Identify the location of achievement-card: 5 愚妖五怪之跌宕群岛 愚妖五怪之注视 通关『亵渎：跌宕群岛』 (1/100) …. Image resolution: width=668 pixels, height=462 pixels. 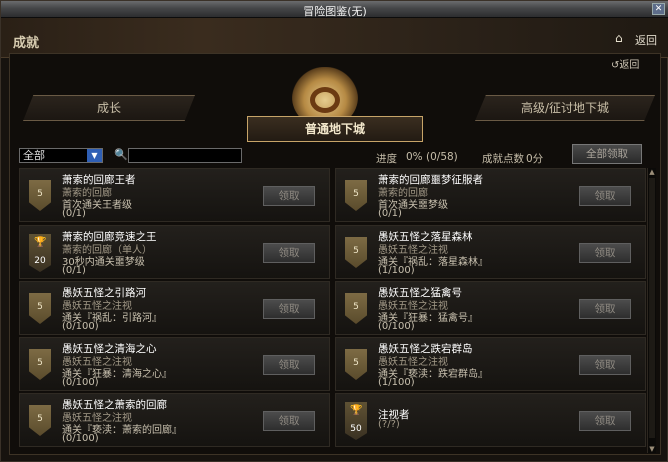
(490, 364).